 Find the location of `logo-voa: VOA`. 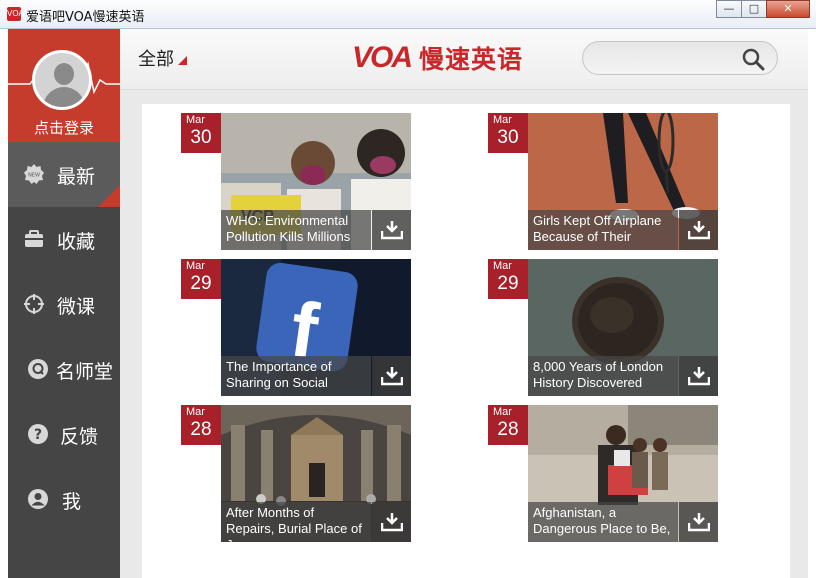

logo-voa: VOA is located at coordinates (382, 57).